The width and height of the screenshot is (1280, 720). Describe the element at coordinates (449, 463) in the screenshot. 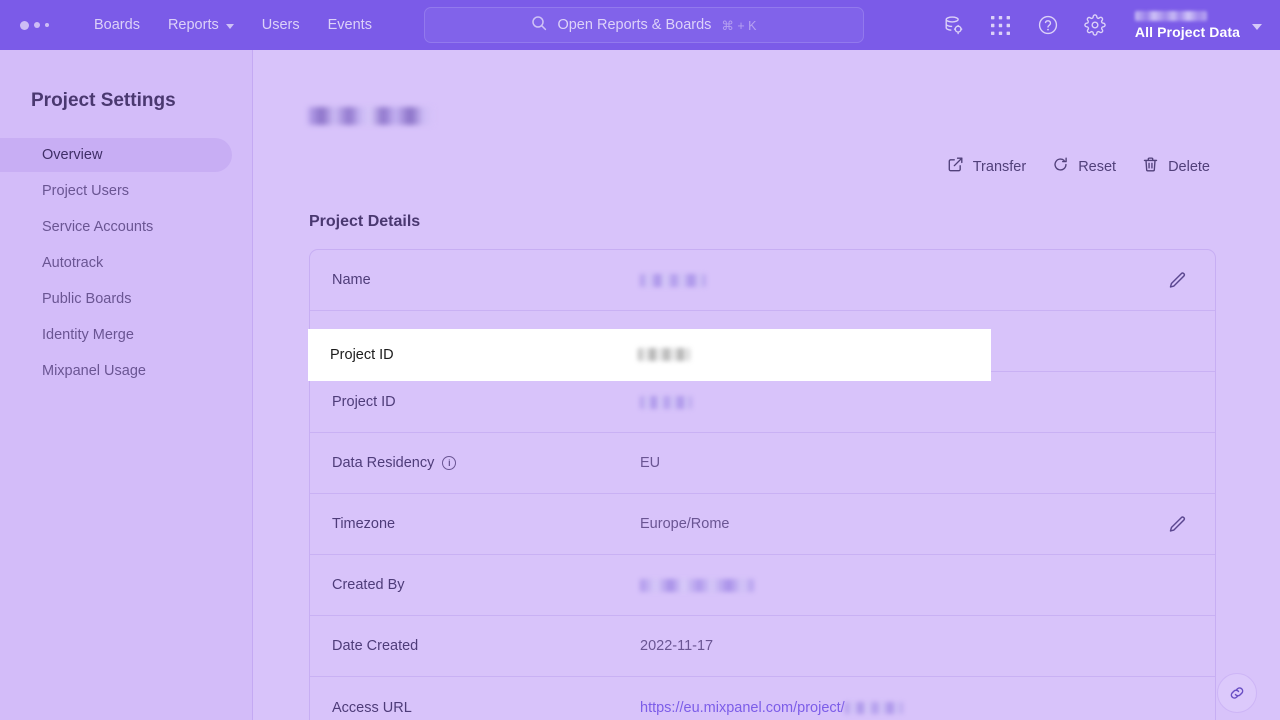

I see `info-icon: i` at that location.